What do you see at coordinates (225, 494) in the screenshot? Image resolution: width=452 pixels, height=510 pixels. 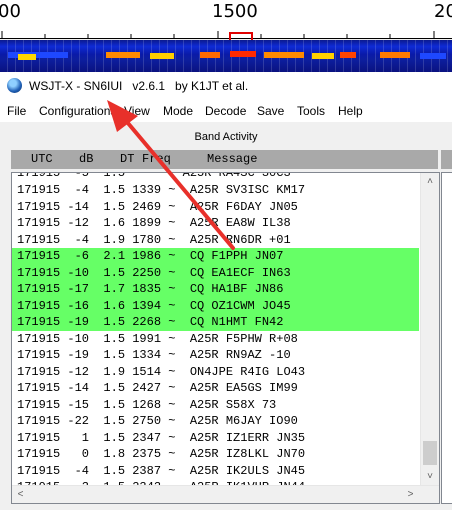 I see `horizontal-scrollbar: ˂ ˃` at bounding box center [225, 494].